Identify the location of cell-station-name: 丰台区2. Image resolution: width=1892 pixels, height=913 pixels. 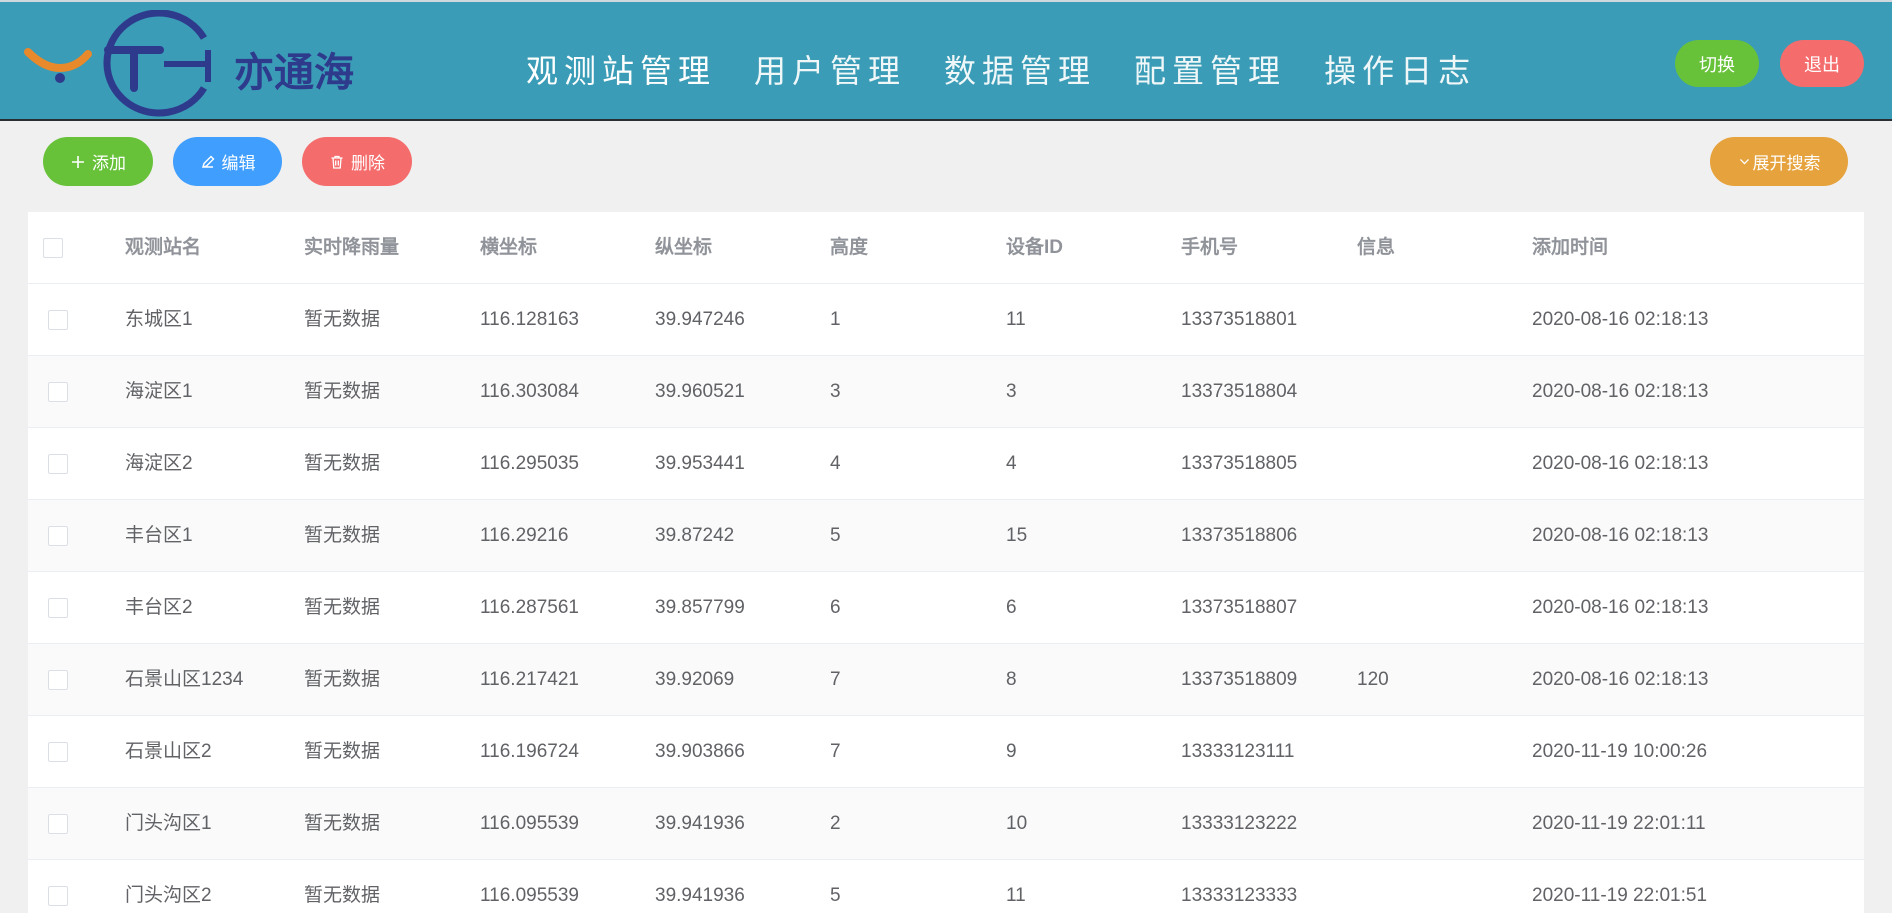
(159, 607).